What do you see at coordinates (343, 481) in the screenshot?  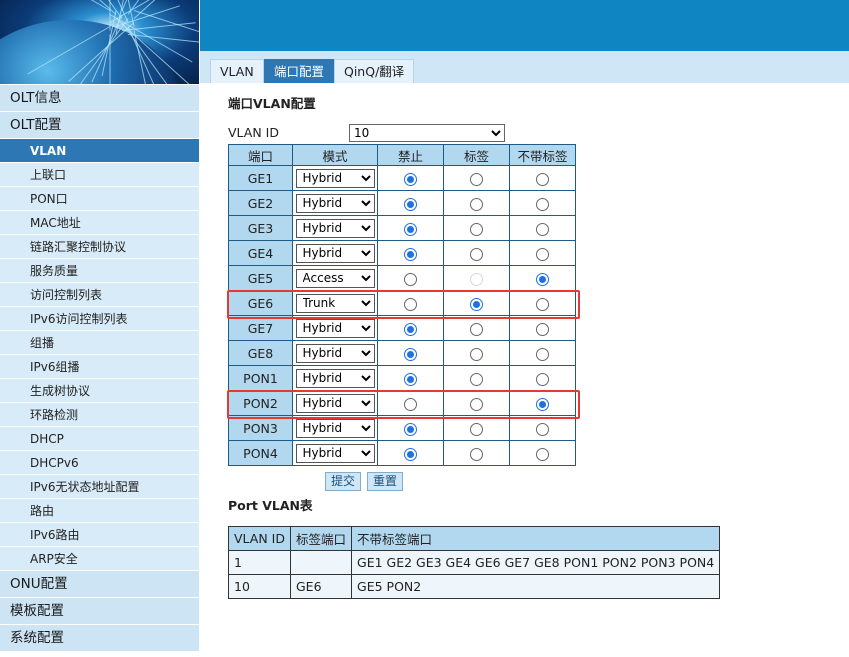 I see `submit-button: 提交` at bounding box center [343, 481].